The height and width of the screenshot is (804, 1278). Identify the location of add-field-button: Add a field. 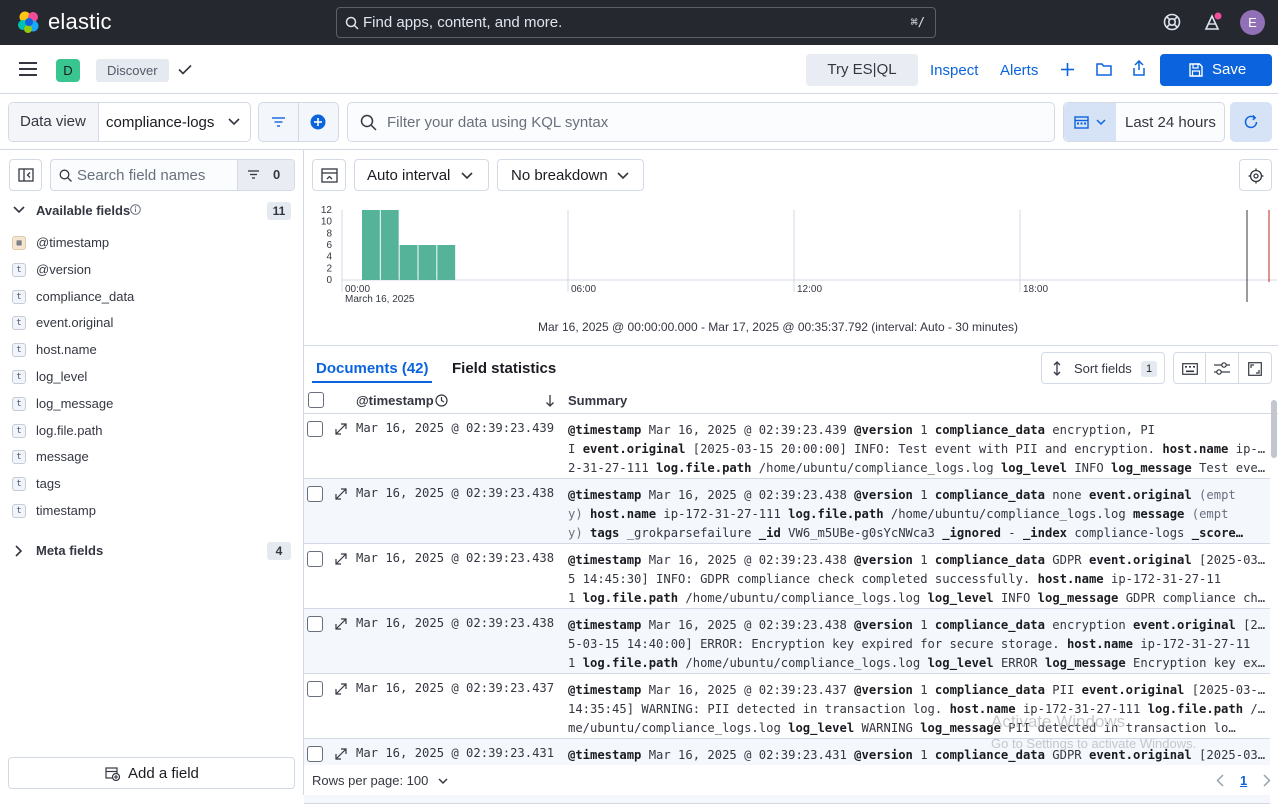
(151, 773).